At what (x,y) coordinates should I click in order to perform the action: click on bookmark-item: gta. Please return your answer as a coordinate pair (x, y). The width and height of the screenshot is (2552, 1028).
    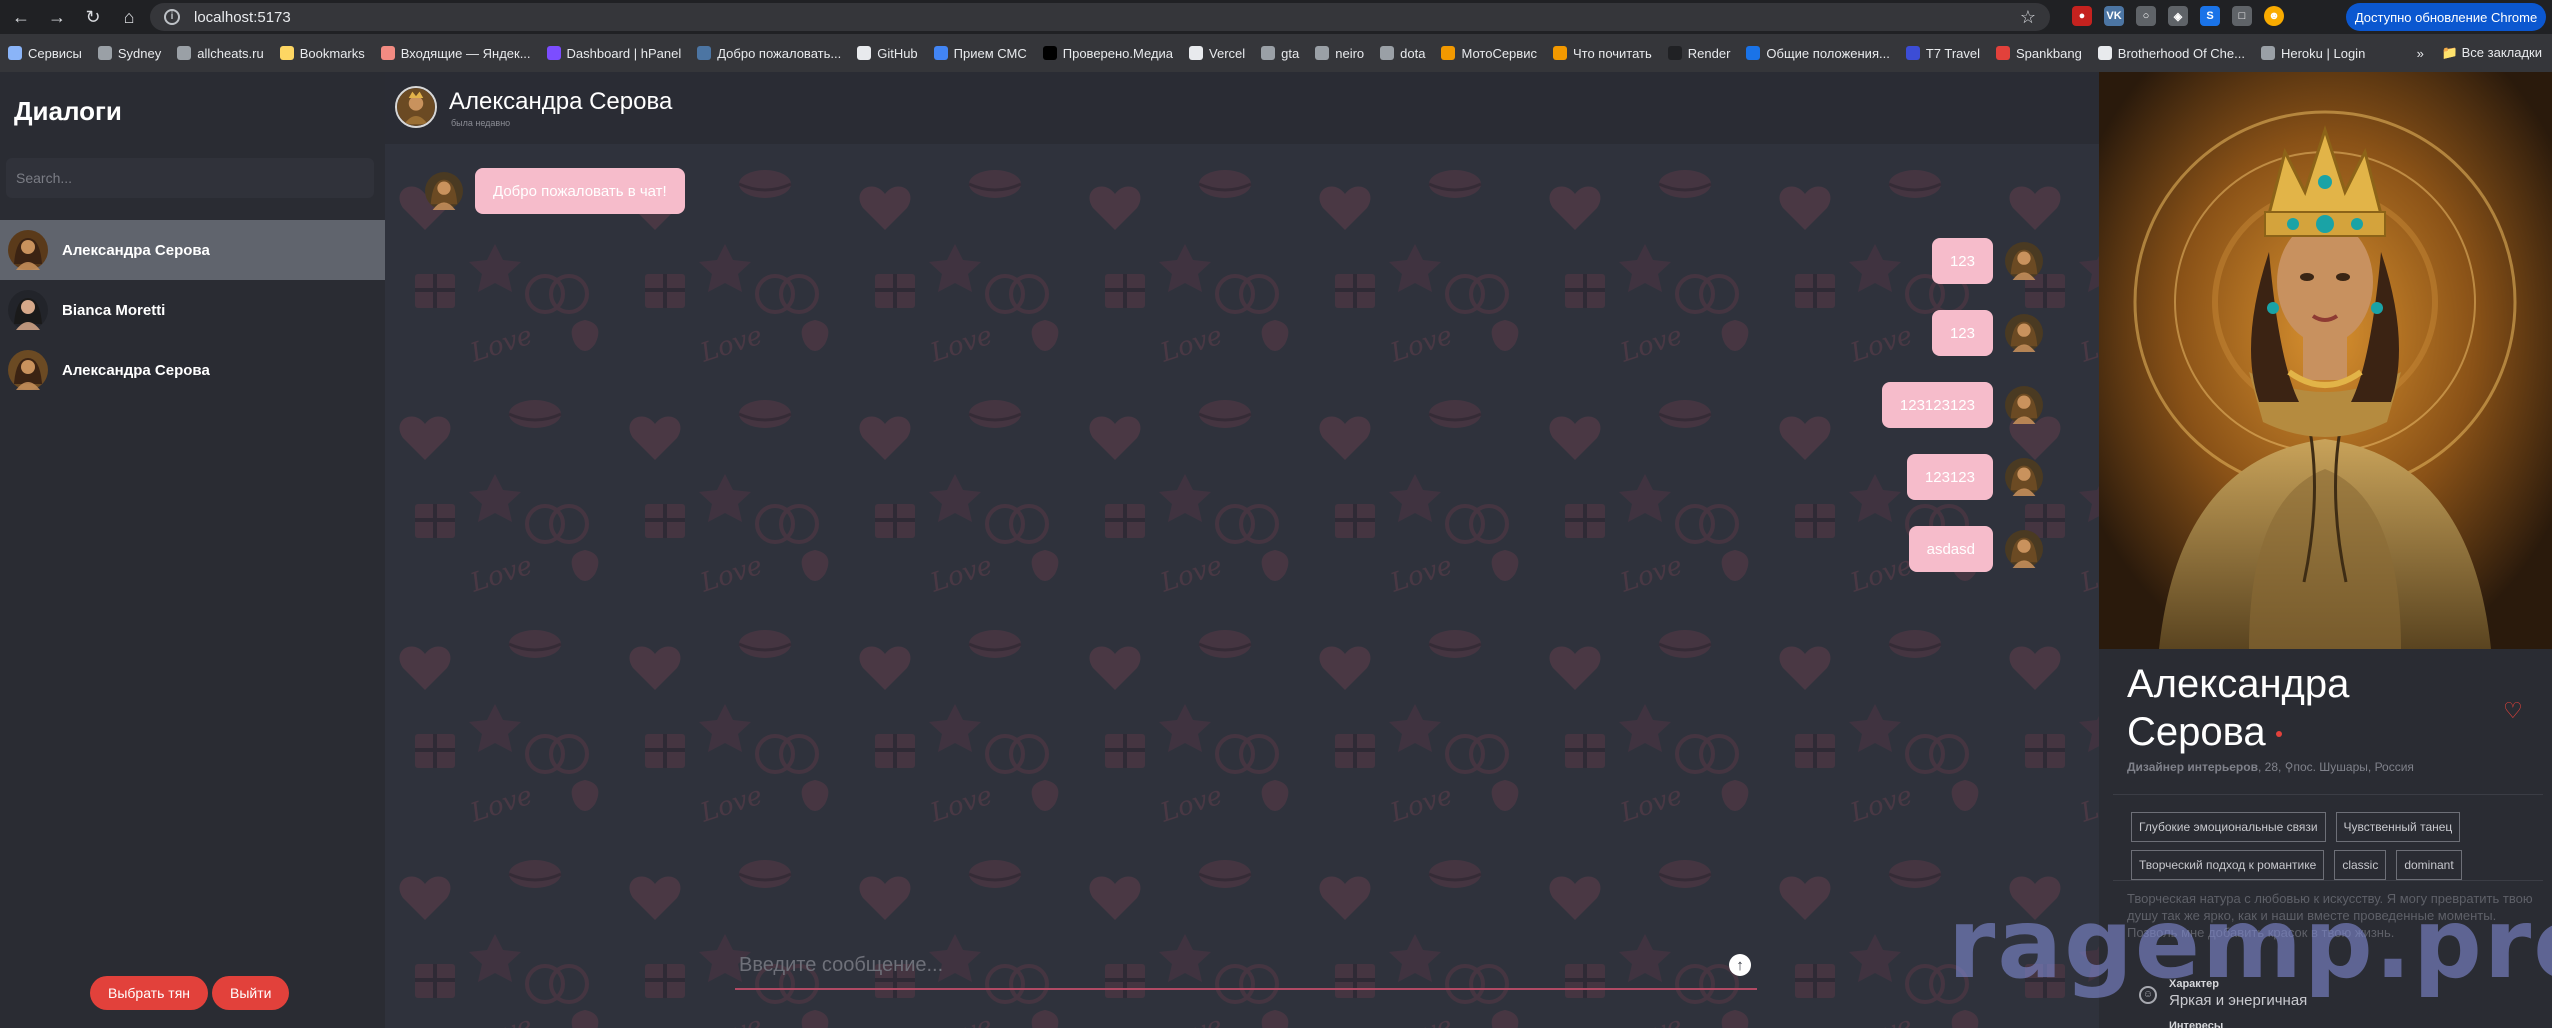
    Looking at the image, I should click on (1280, 53).